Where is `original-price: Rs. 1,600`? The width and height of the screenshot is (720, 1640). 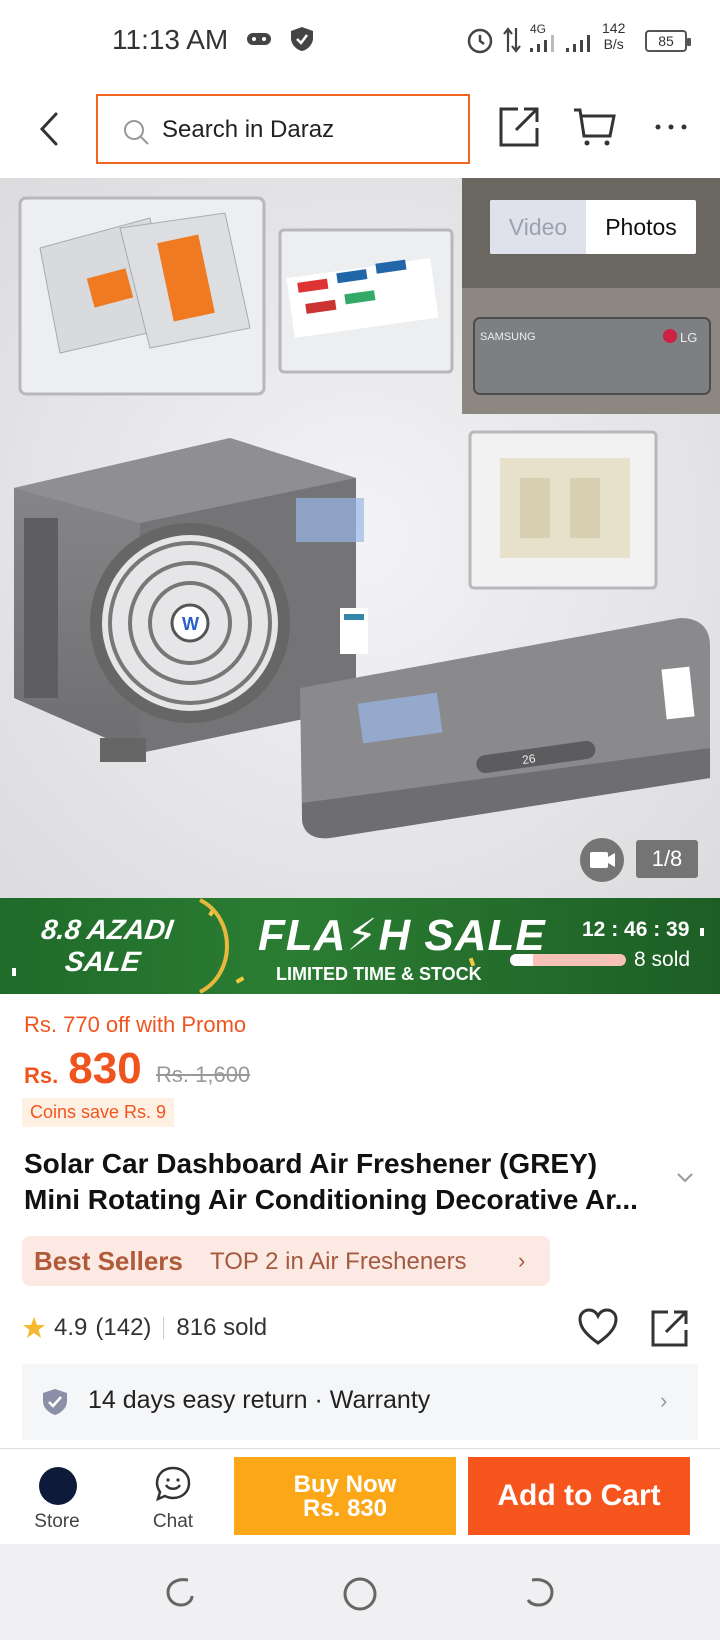 original-price: Rs. 1,600 is located at coordinates (203, 1074).